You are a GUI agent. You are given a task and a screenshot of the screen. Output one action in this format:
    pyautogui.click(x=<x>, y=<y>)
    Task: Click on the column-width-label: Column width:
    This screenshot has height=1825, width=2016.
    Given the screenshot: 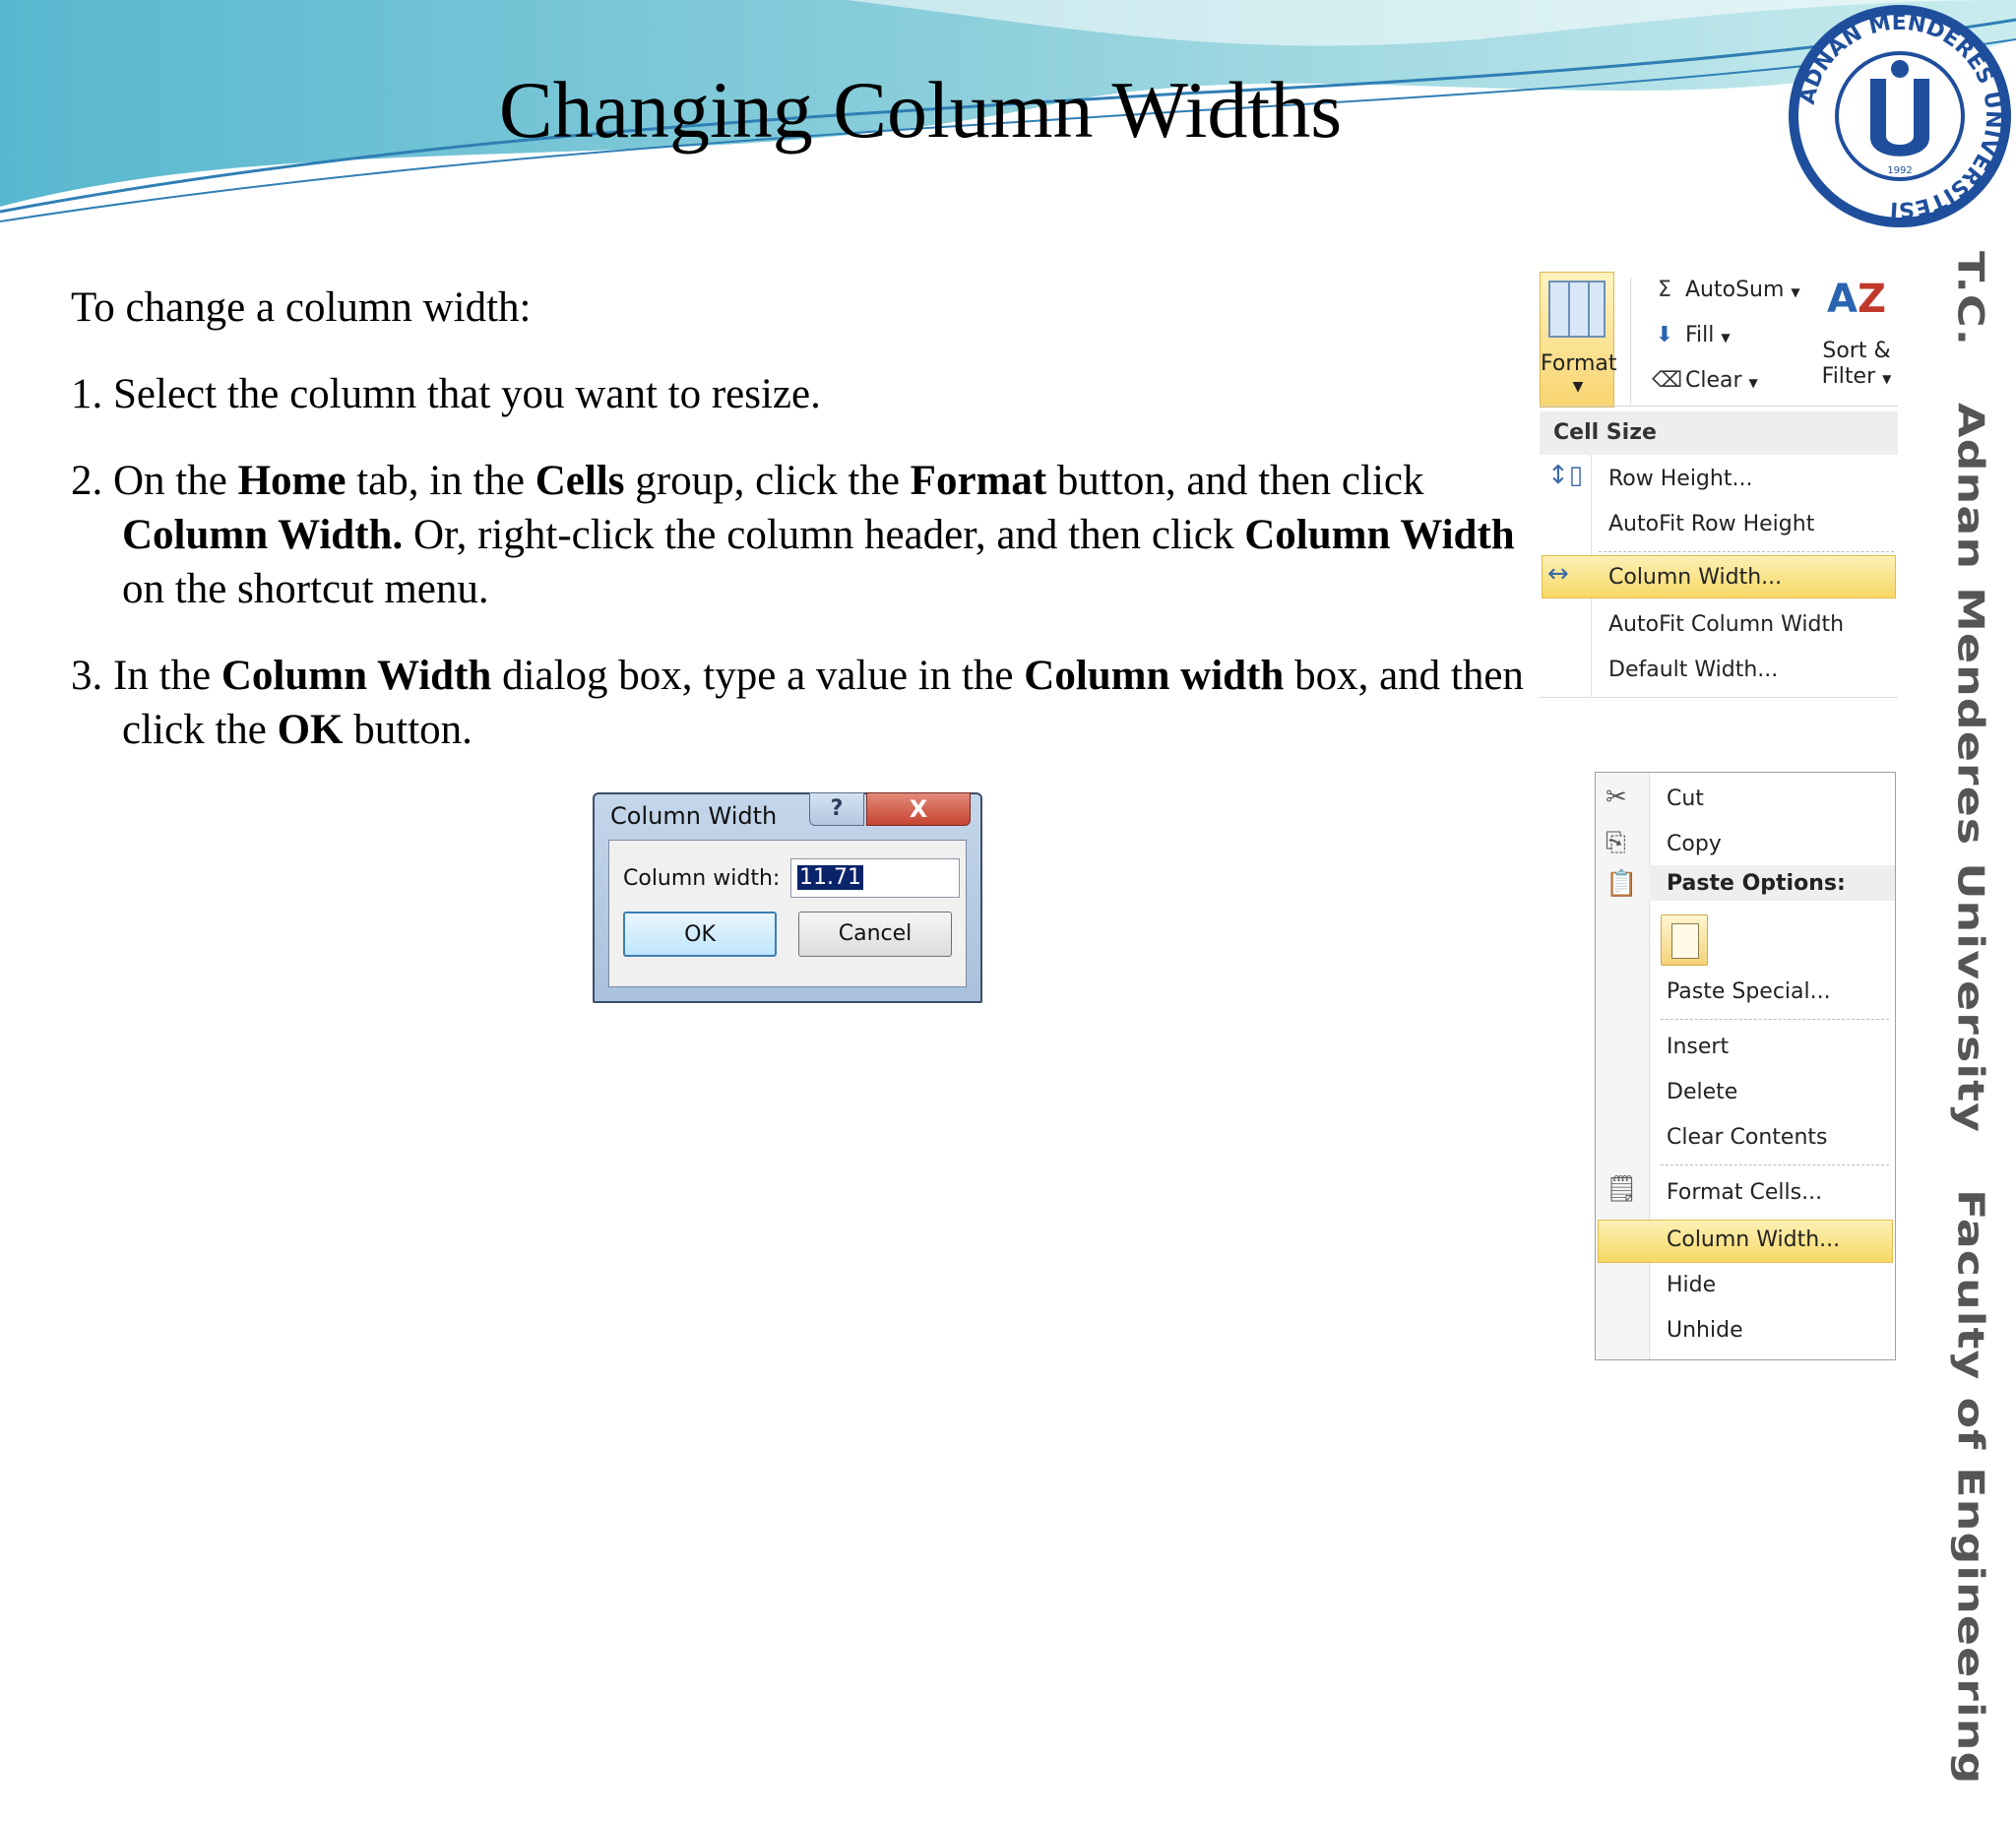 What is the action you would take?
    pyautogui.click(x=702, y=878)
    